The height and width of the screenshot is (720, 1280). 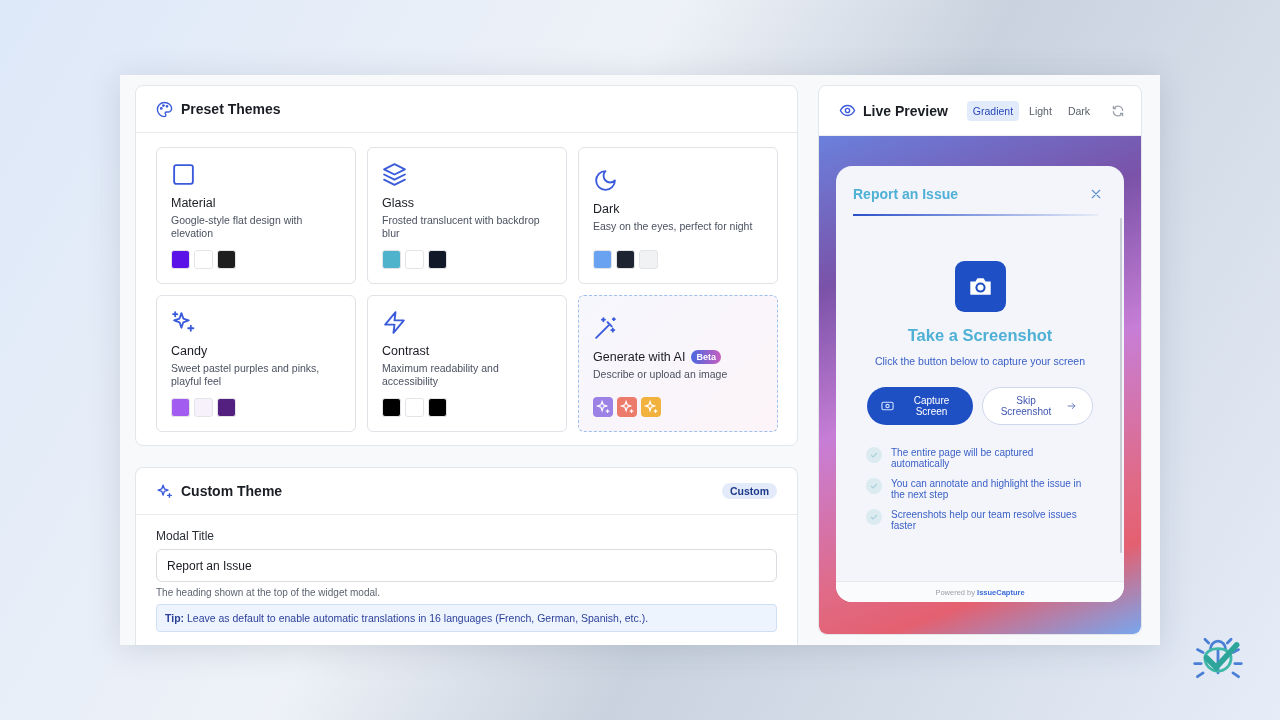 What do you see at coordinates (1040, 110) in the screenshot?
I see `preview-tab: Light` at bounding box center [1040, 110].